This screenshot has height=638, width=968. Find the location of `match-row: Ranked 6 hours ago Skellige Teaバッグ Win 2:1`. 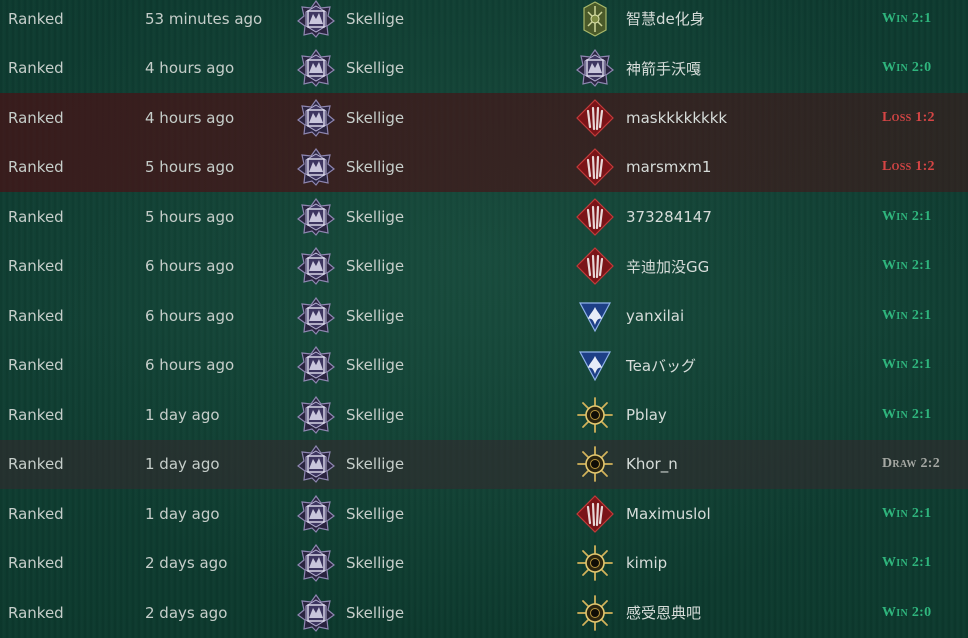

match-row: Ranked 6 hours ago Skellige Teaバッグ Win 2:1 is located at coordinates (484, 366).